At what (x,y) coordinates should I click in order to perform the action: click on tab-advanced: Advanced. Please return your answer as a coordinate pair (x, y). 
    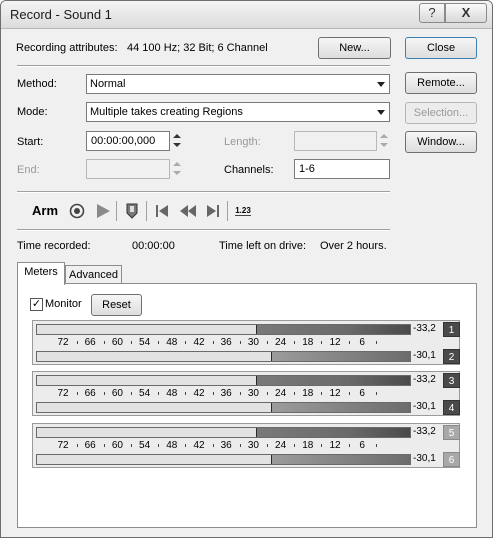
    Looking at the image, I should click on (93, 275).